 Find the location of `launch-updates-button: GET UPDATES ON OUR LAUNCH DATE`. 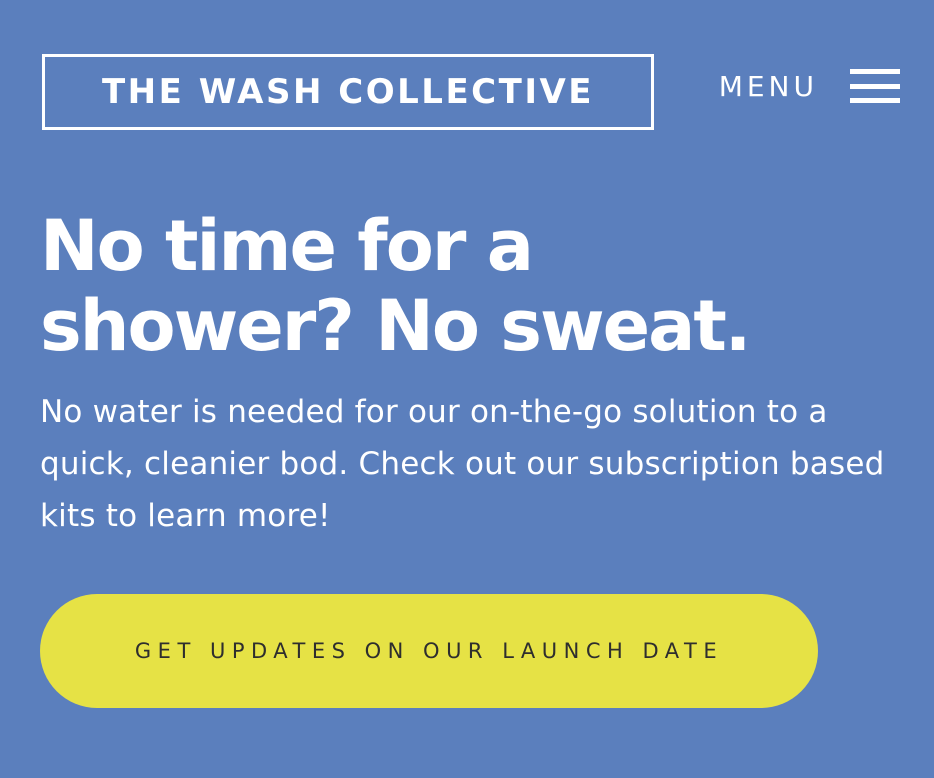

launch-updates-button: GET UPDATES ON OUR LAUNCH DATE is located at coordinates (429, 651).